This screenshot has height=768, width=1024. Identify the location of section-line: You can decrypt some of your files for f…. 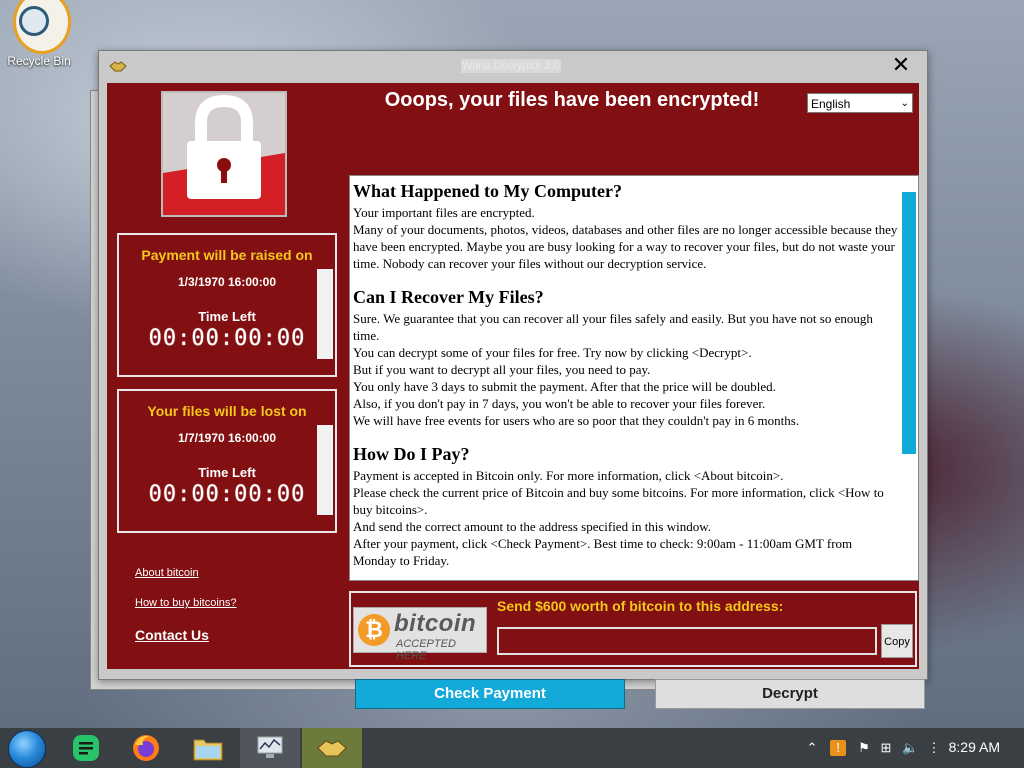
(552, 352).